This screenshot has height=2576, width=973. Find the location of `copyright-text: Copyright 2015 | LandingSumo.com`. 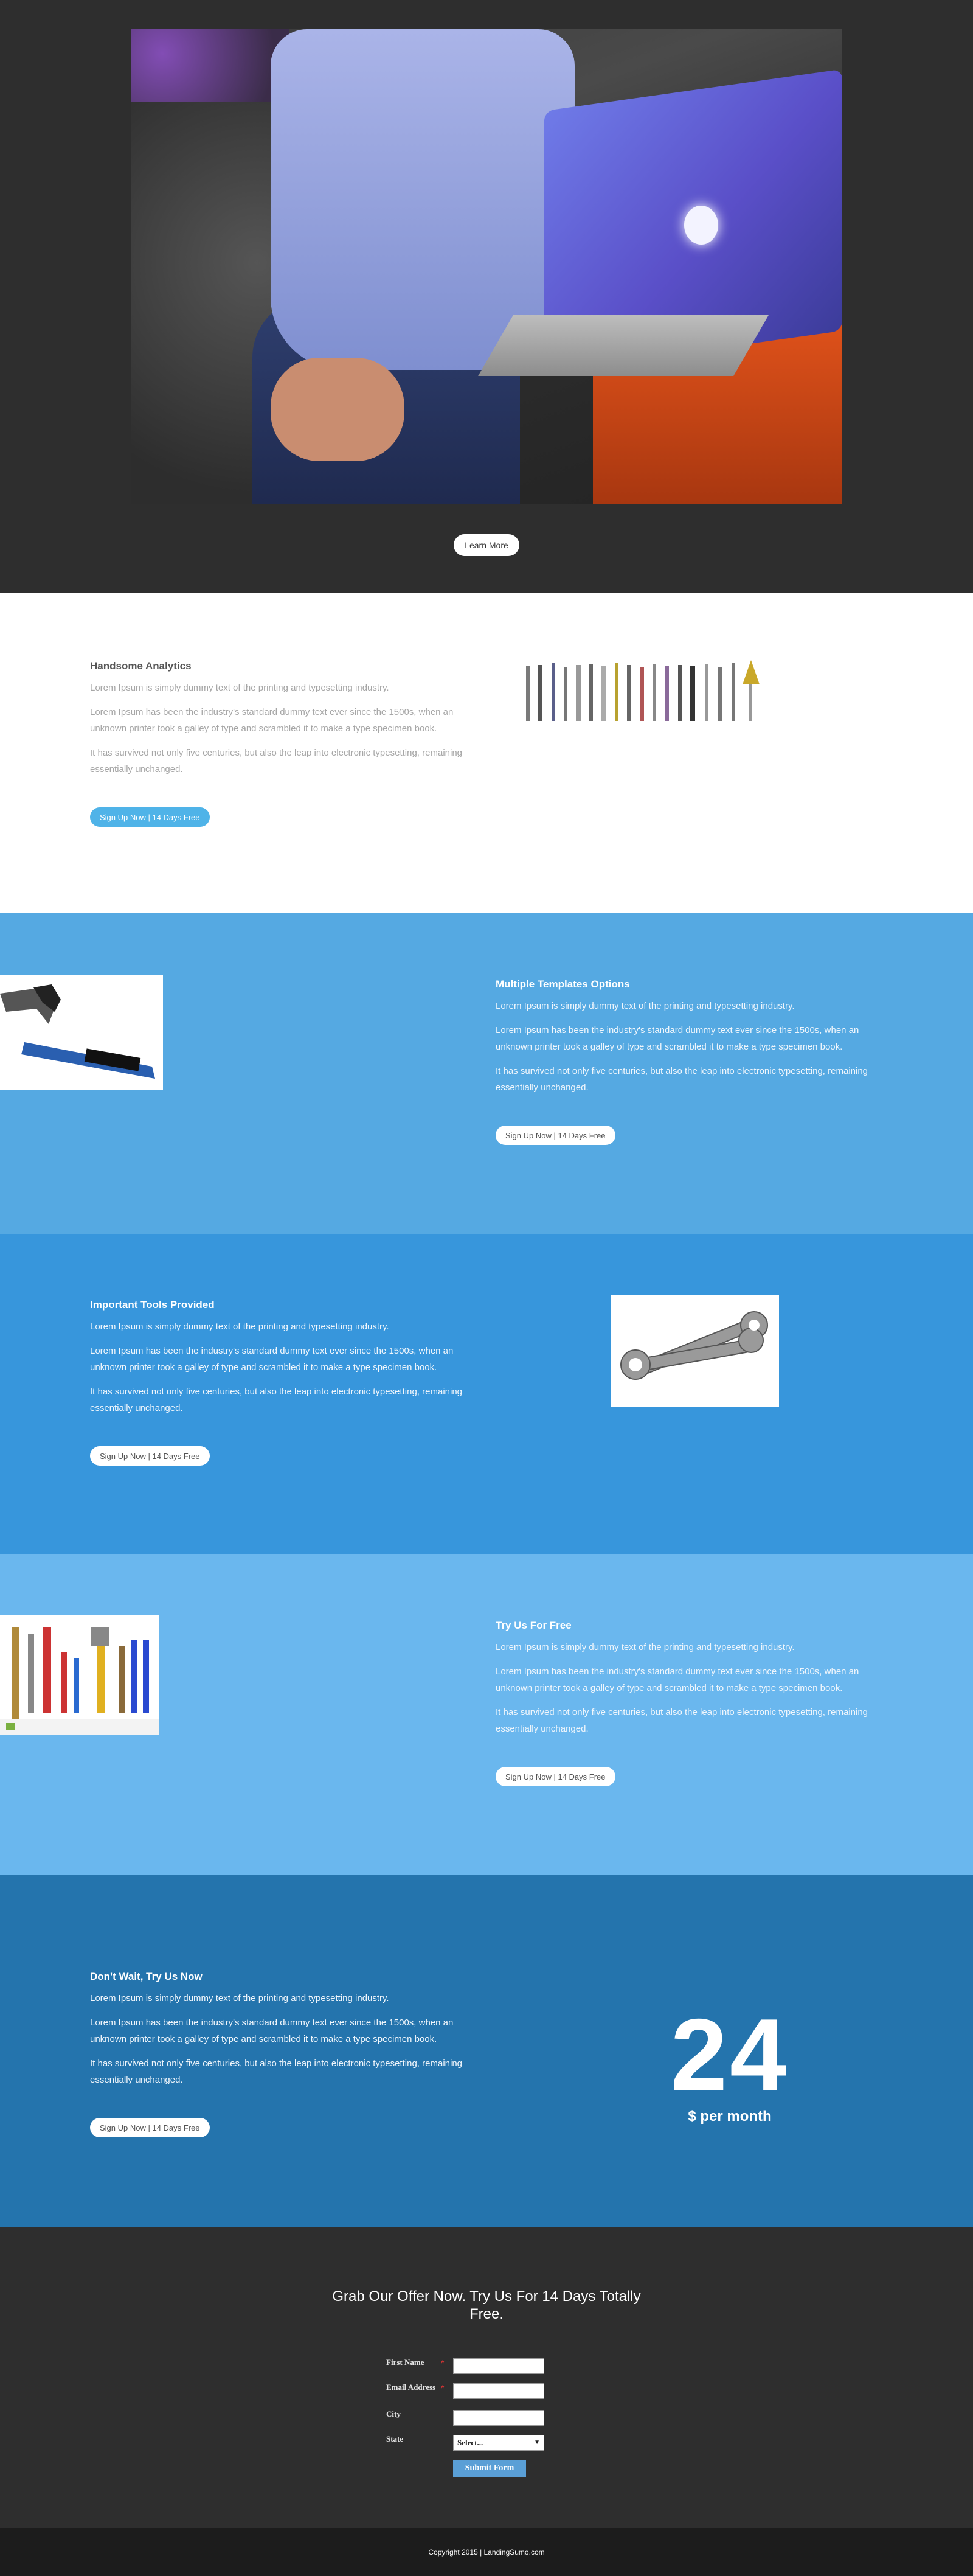

copyright-text: Copyright 2015 | LandingSumo.com is located at coordinates (486, 2552).